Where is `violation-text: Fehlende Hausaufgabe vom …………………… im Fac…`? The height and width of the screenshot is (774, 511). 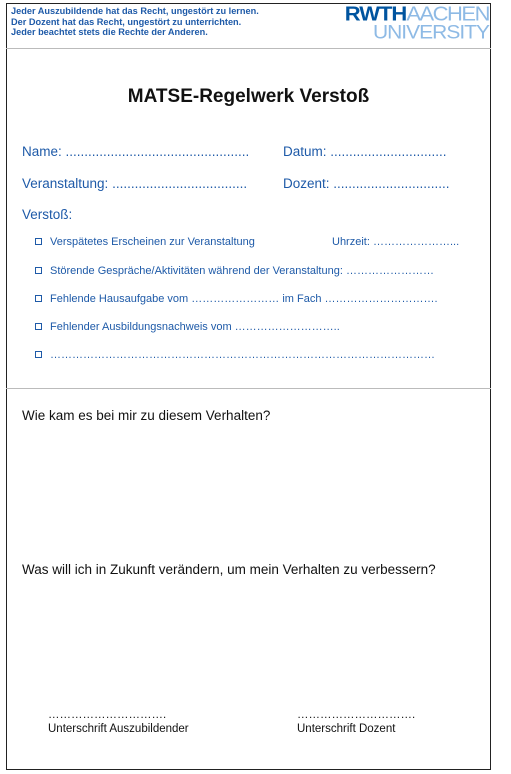
violation-text: Fehlende Hausaufgabe vom …………………… im Fac… is located at coordinates (244, 299).